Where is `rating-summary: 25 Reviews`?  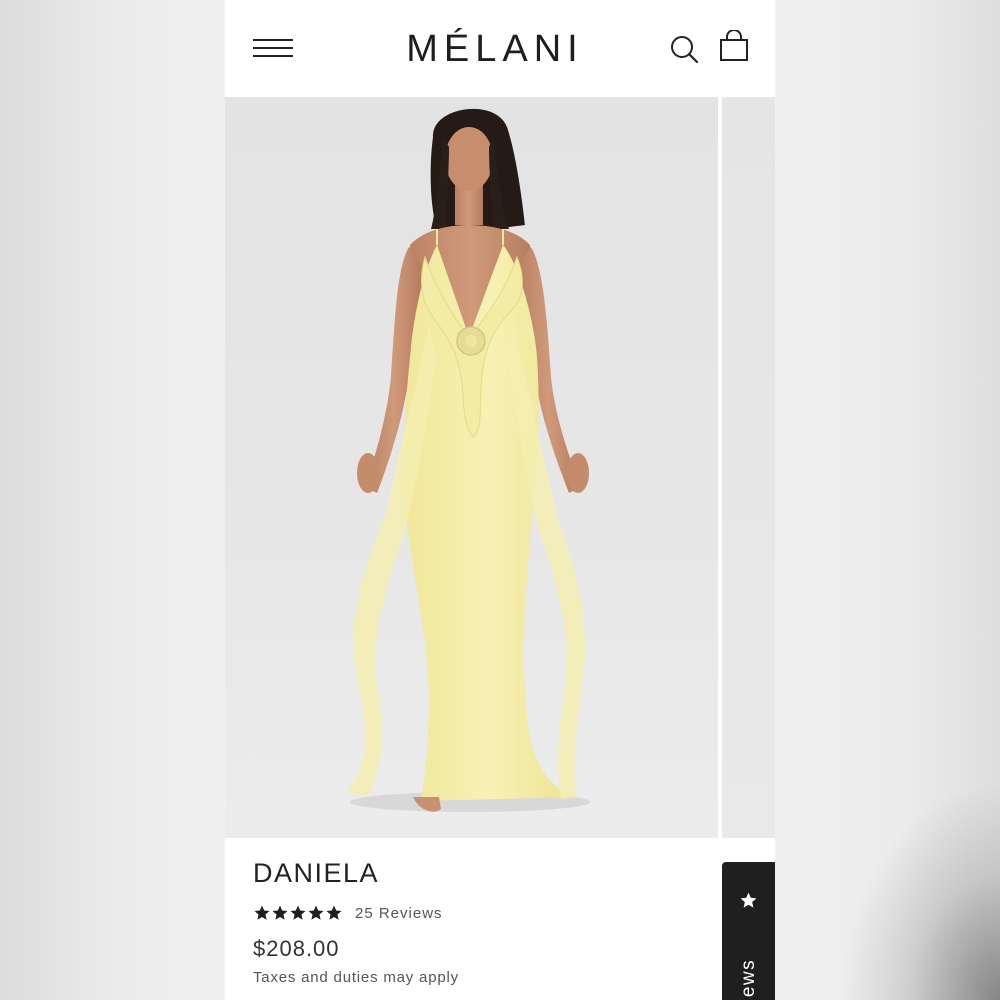
rating-summary: 25 Reviews is located at coordinates (348, 913).